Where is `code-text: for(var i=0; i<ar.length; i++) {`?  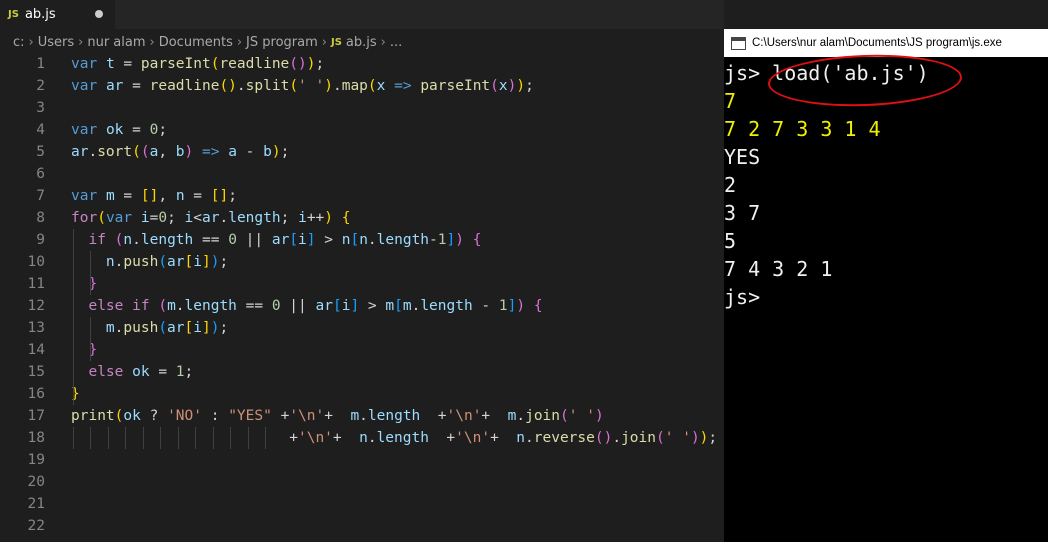
code-text: for(var i=0; i<ar.length; i++) { is located at coordinates (211, 218).